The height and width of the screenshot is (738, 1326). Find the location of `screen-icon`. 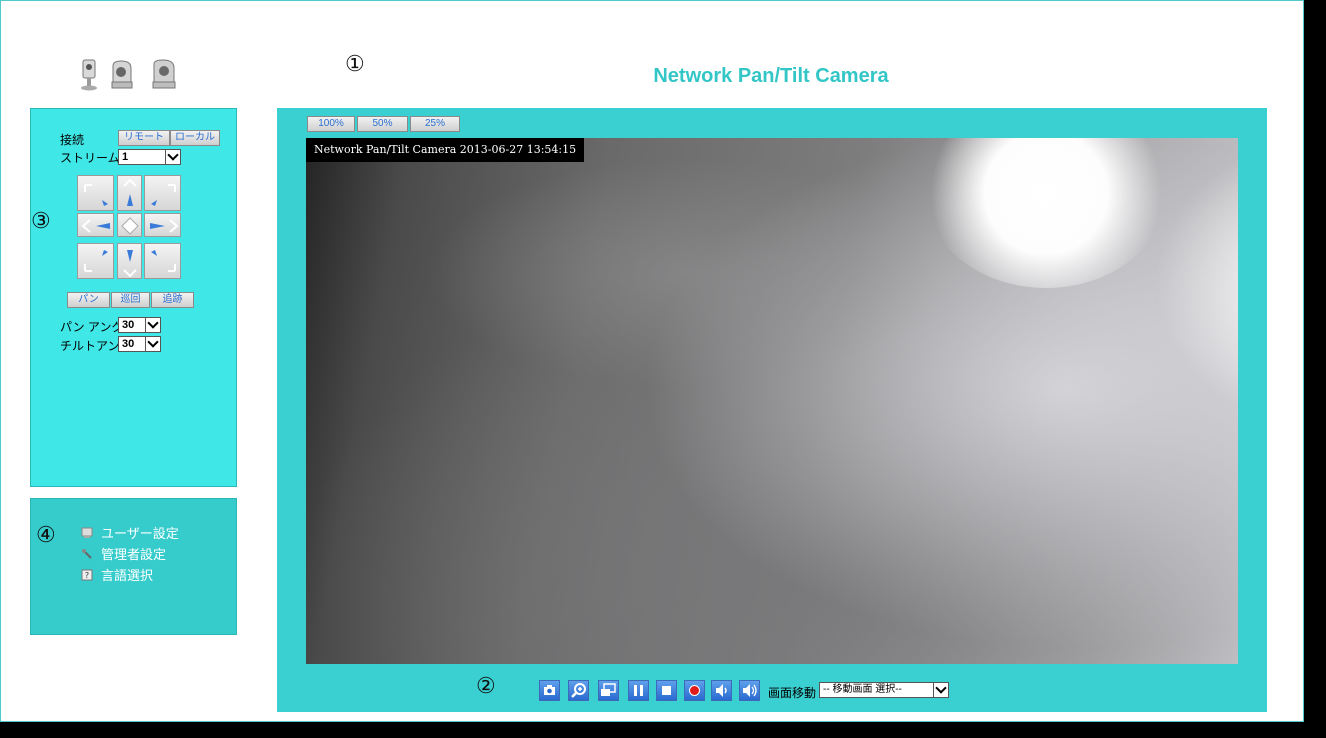

screen-icon is located at coordinates (608, 689).